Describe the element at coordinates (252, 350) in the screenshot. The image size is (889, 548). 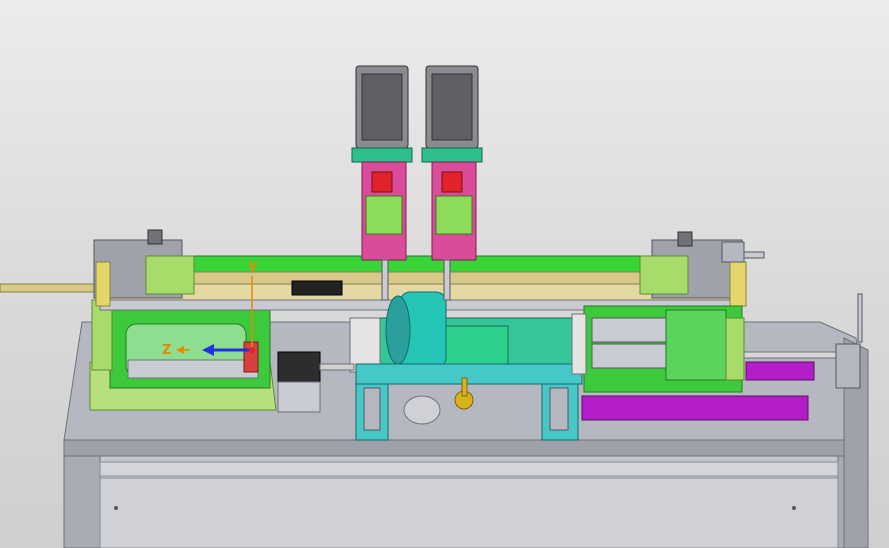
I see `origin-point` at that location.